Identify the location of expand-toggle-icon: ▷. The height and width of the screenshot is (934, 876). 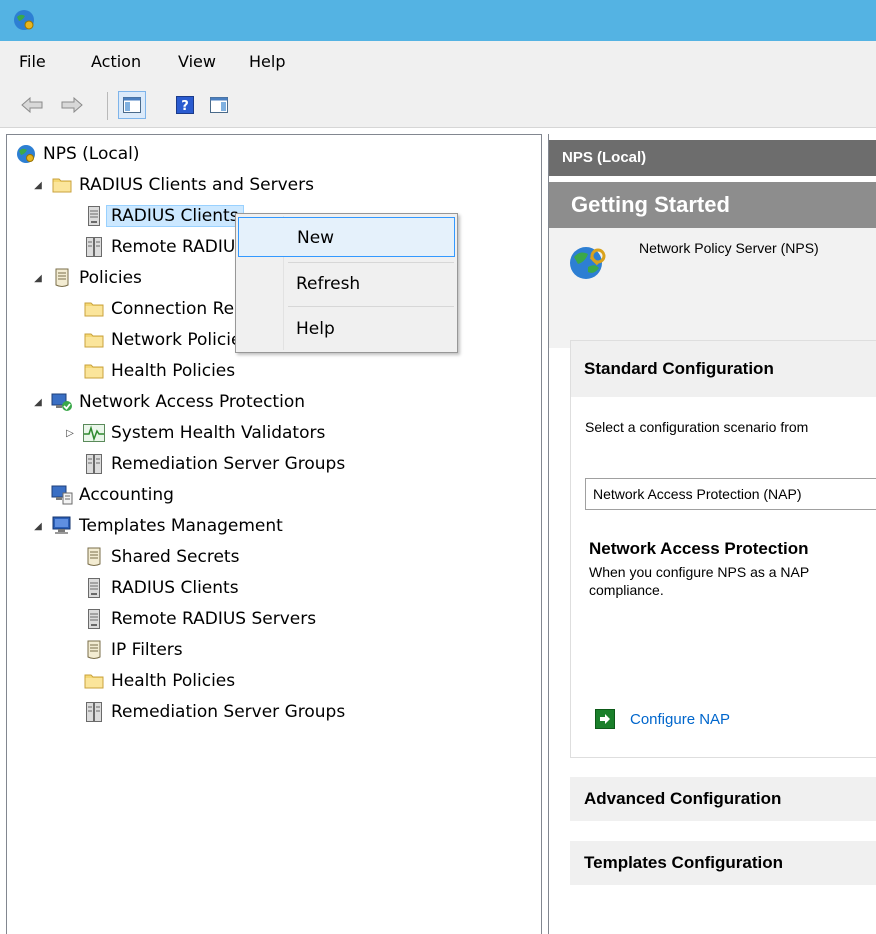
(70, 433).